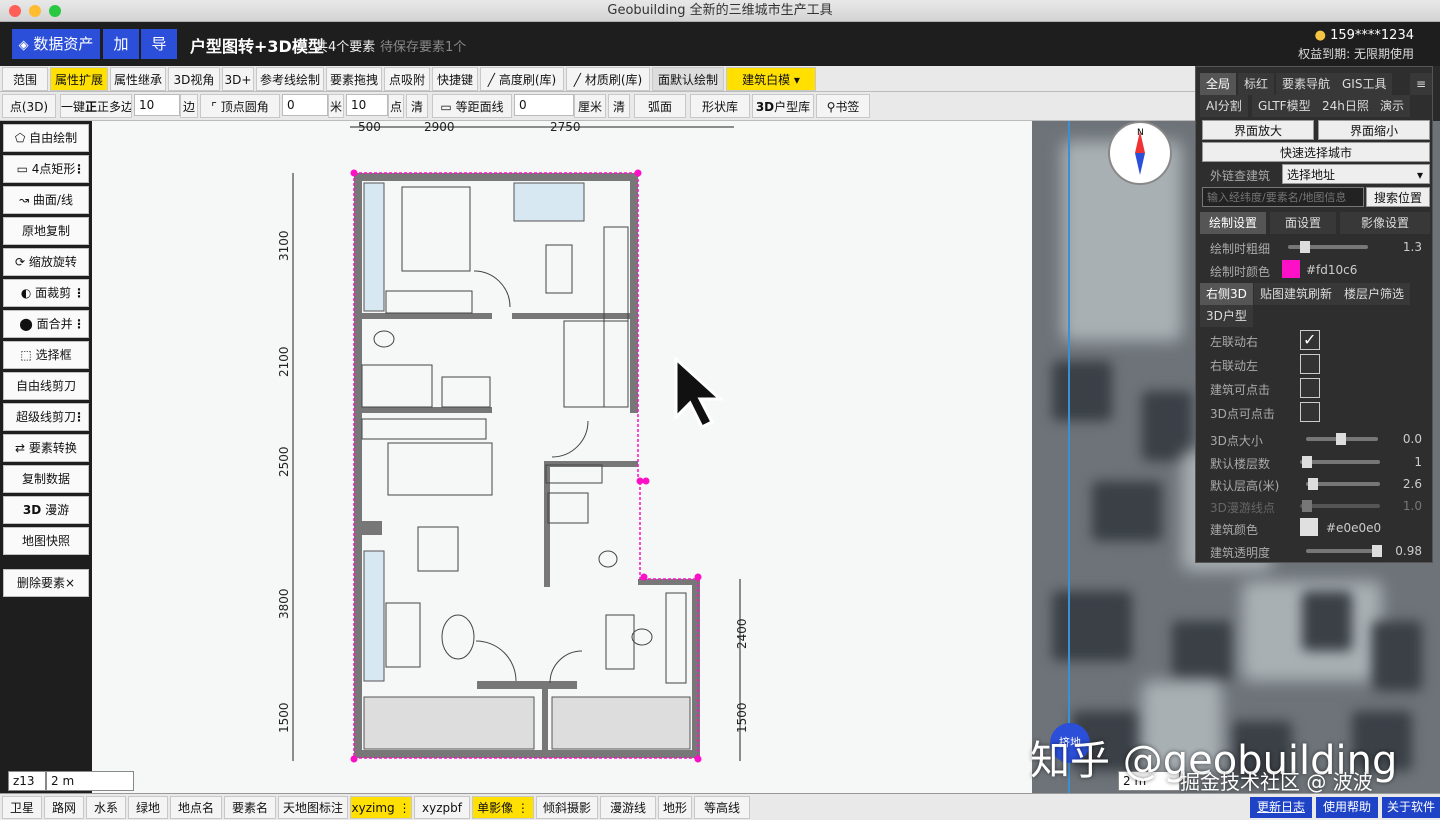 The image size is (1440, 820). Describe the element at coordinates (56, 44) in the screenshot. I see `data-assets-button: ◈ 数据资产` at that location.